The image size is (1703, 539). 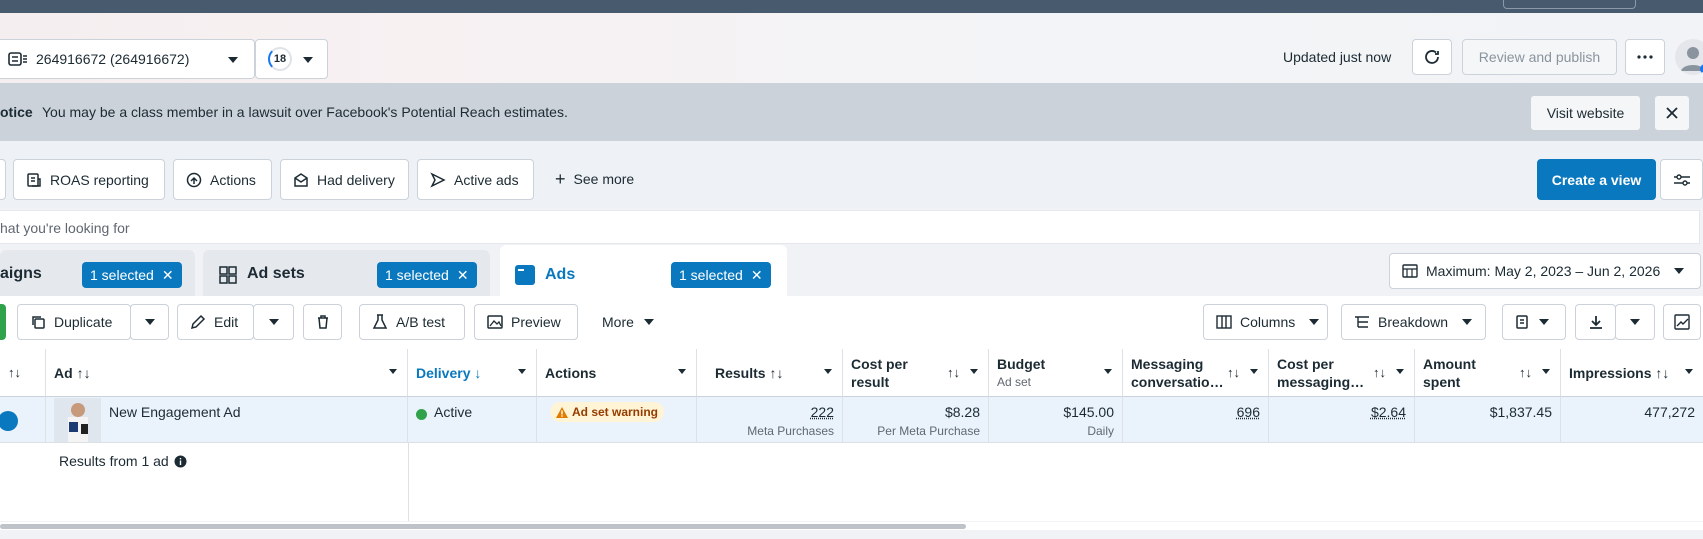 What do you see at coordinates (122, 275) in the screenshot?
I see `selected-count: 1 selected` at bounding box center [122, 275].